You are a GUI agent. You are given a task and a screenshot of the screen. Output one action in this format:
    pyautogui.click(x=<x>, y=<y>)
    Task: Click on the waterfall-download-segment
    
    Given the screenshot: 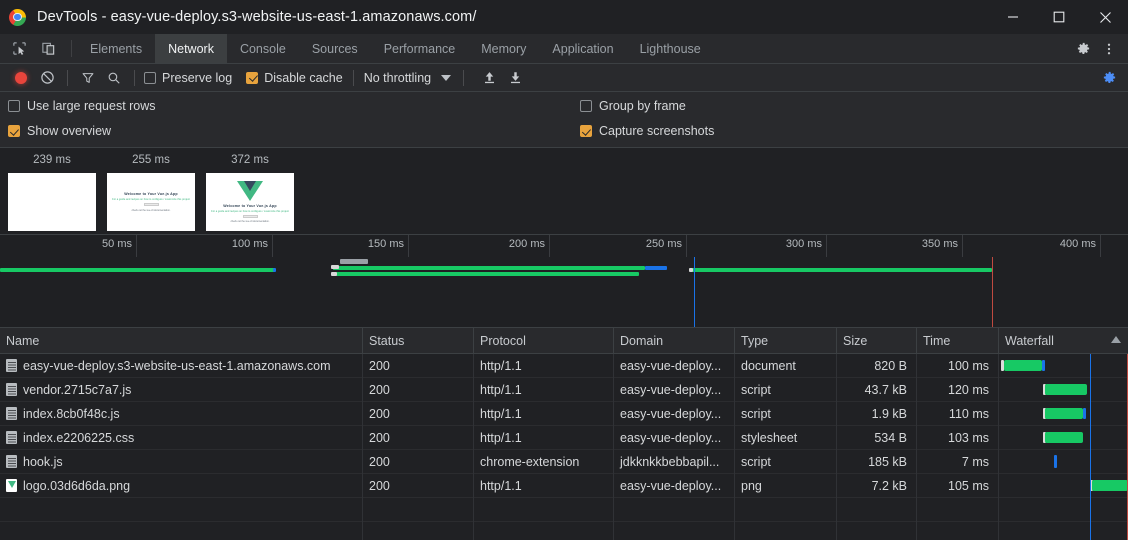 What is the action you would take?
    pyautogui.click(x=1084, y=413)
    